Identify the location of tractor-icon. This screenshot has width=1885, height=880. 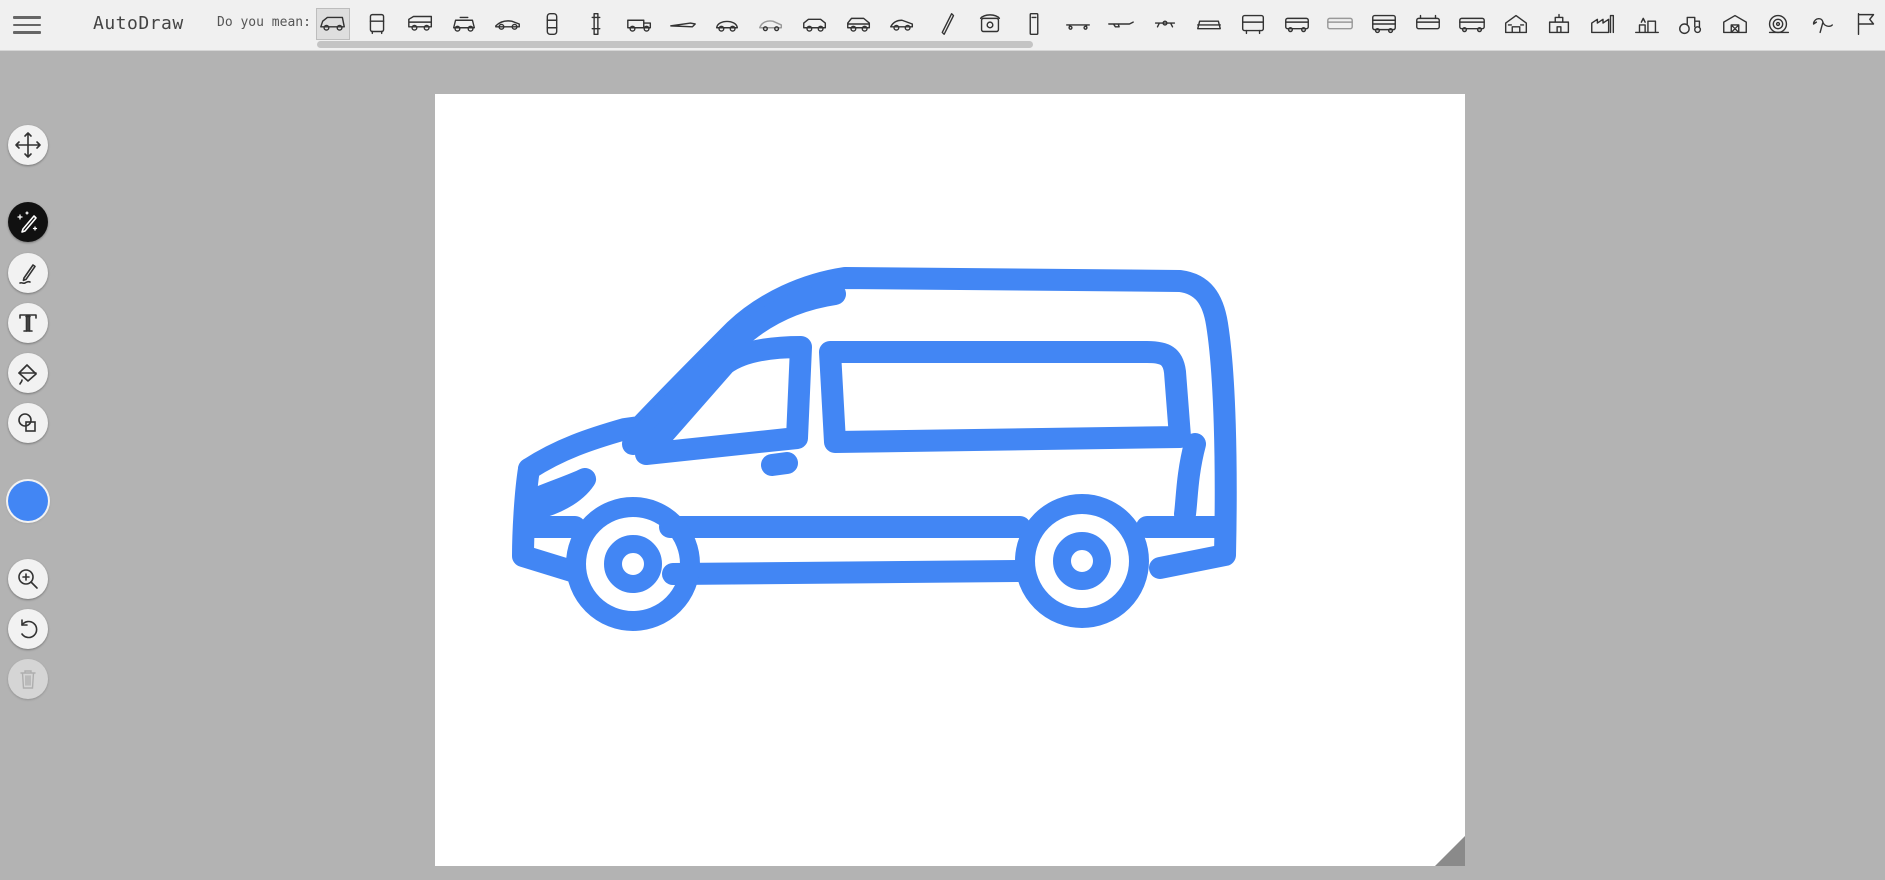
(1689, 25).